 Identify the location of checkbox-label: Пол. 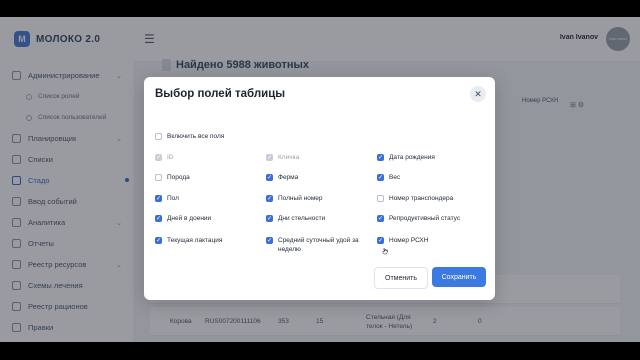
(173, 198).